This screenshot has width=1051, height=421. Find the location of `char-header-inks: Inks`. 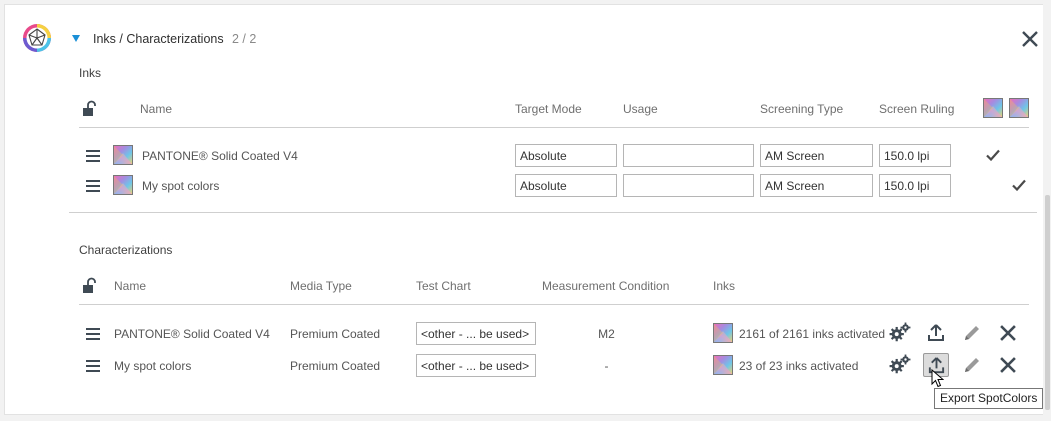

char-header-inks: Inks is located at coordinates (724, 286).